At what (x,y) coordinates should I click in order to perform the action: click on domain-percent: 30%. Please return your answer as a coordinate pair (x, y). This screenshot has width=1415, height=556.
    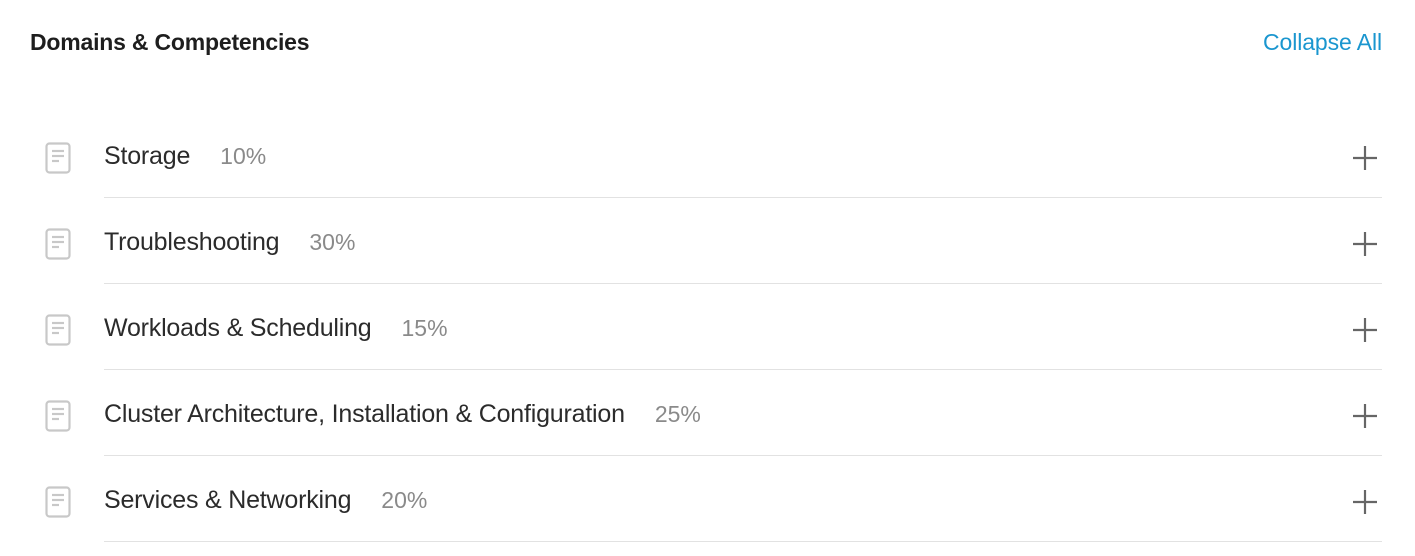
    Looking at the image, I should click on (332, 241).